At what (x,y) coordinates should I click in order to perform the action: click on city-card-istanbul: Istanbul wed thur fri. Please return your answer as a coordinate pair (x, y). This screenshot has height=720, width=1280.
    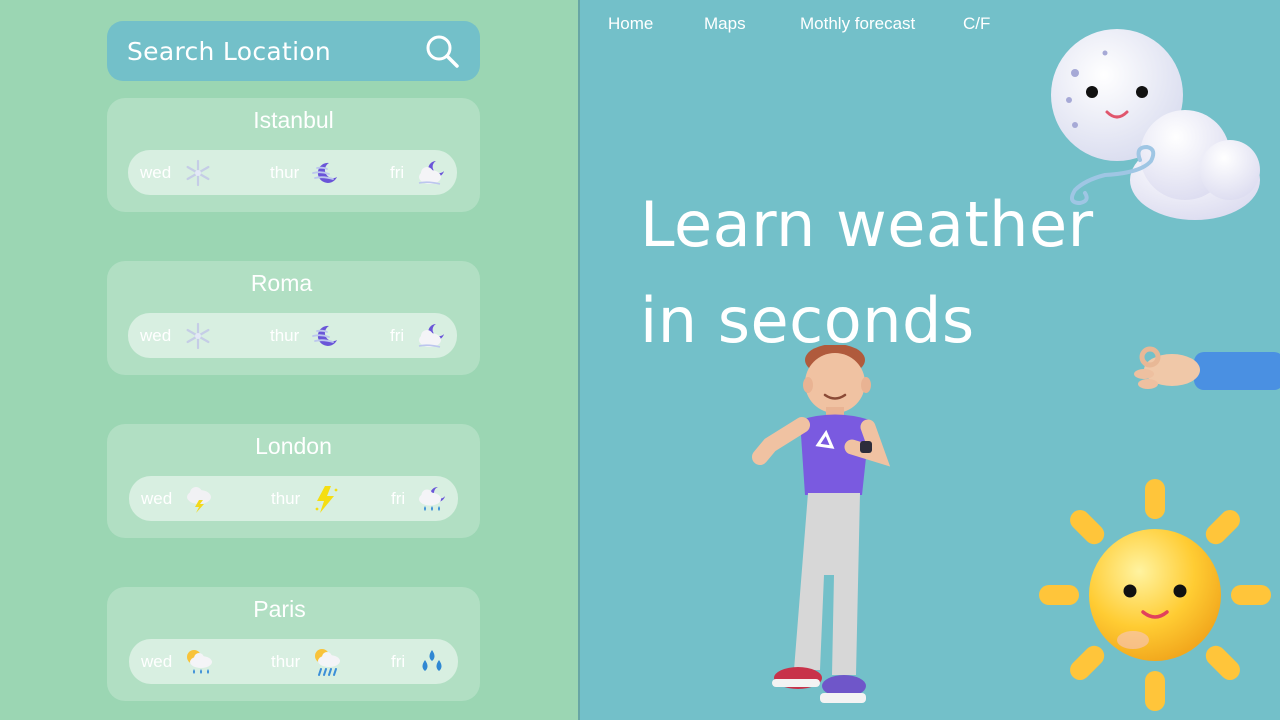
    Looking at the image, I should click on (293, 155).